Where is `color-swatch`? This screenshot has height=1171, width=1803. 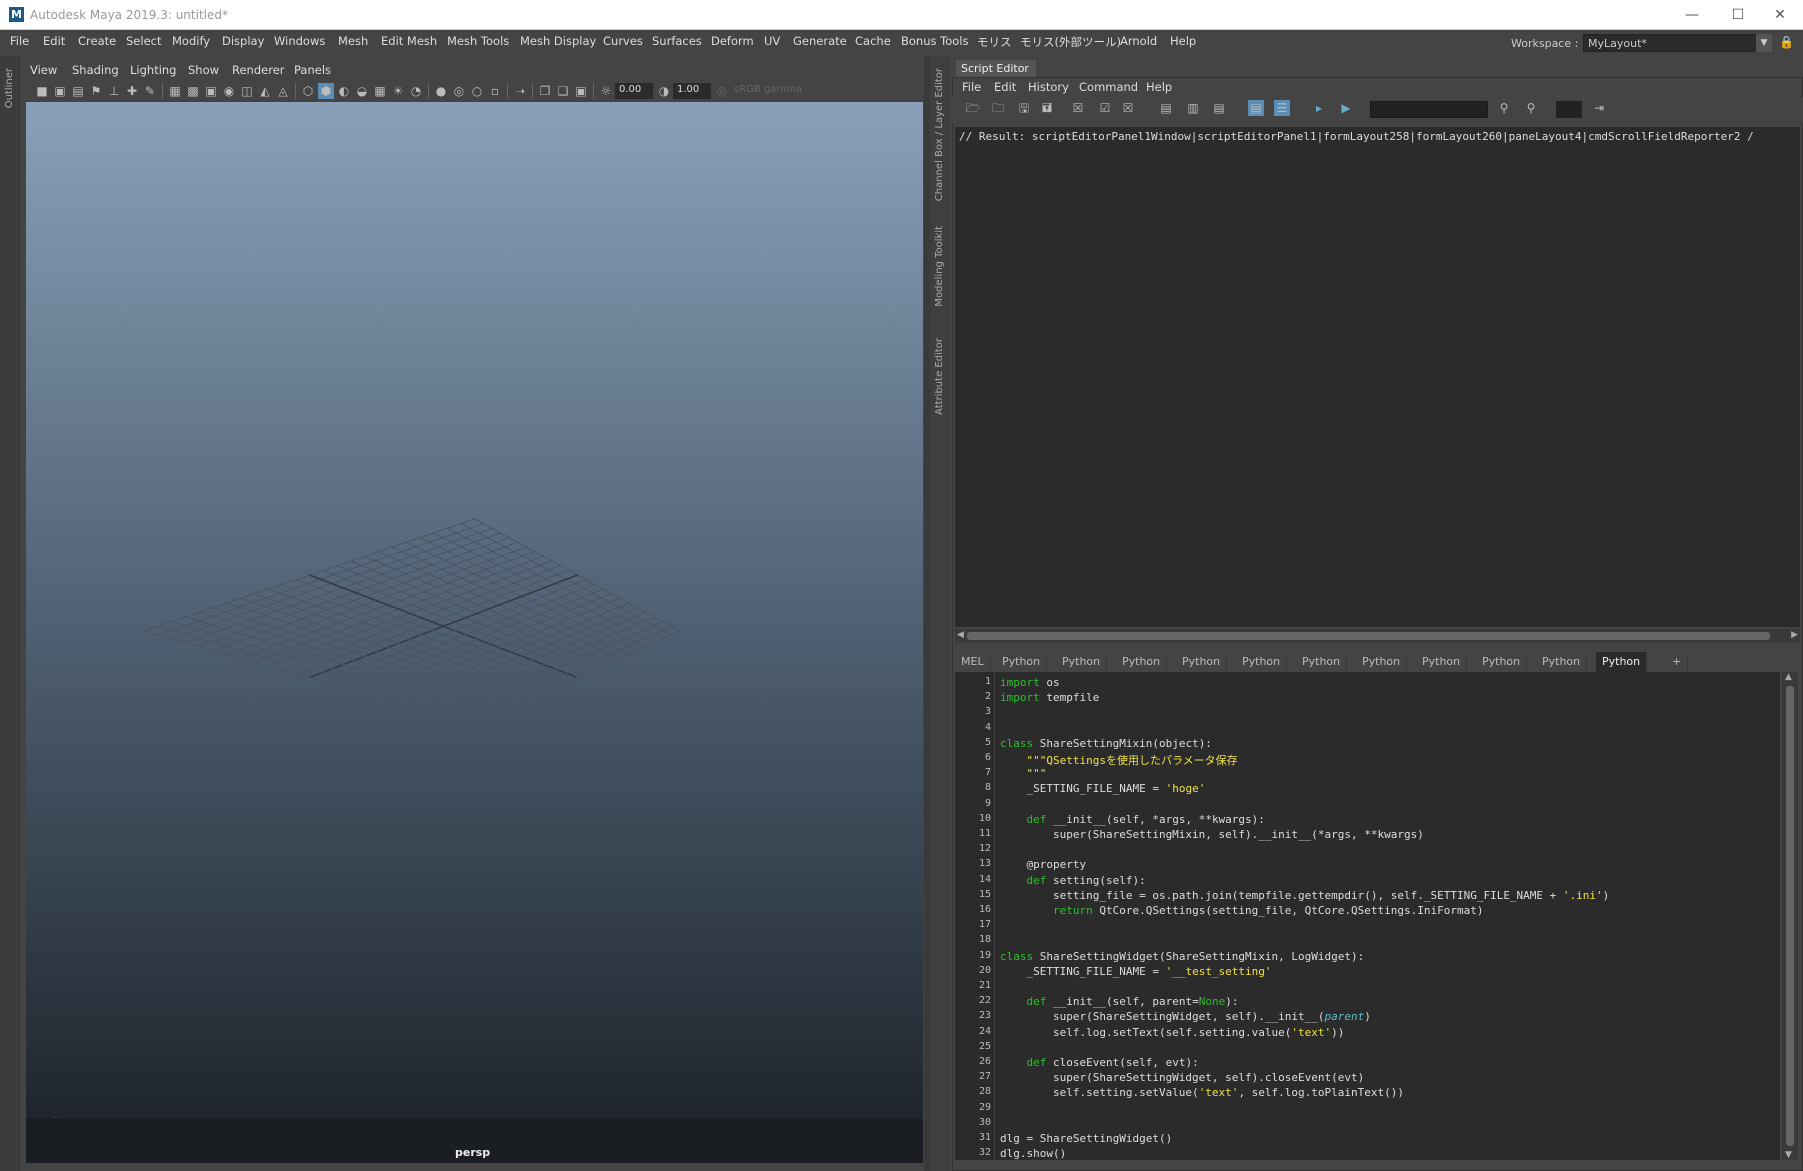
color-swatch is located at coordinates (1569, 109).